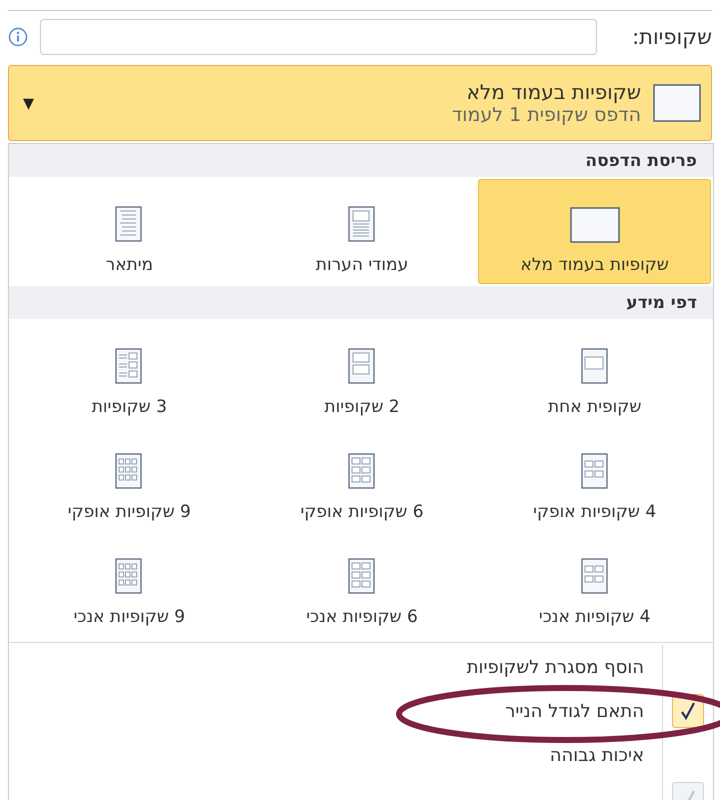 This screenshot has width=720, height=800. I want to click on layout-option: מיתאר, so click(129, 231).